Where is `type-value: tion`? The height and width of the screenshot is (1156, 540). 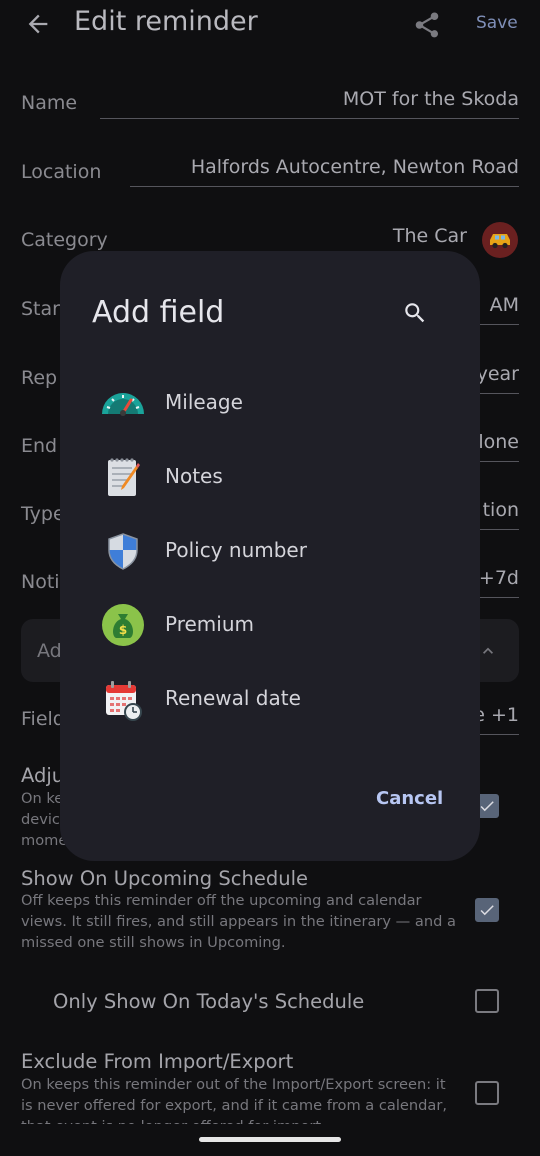
type-value: tion is located at coordinates (501, 510).